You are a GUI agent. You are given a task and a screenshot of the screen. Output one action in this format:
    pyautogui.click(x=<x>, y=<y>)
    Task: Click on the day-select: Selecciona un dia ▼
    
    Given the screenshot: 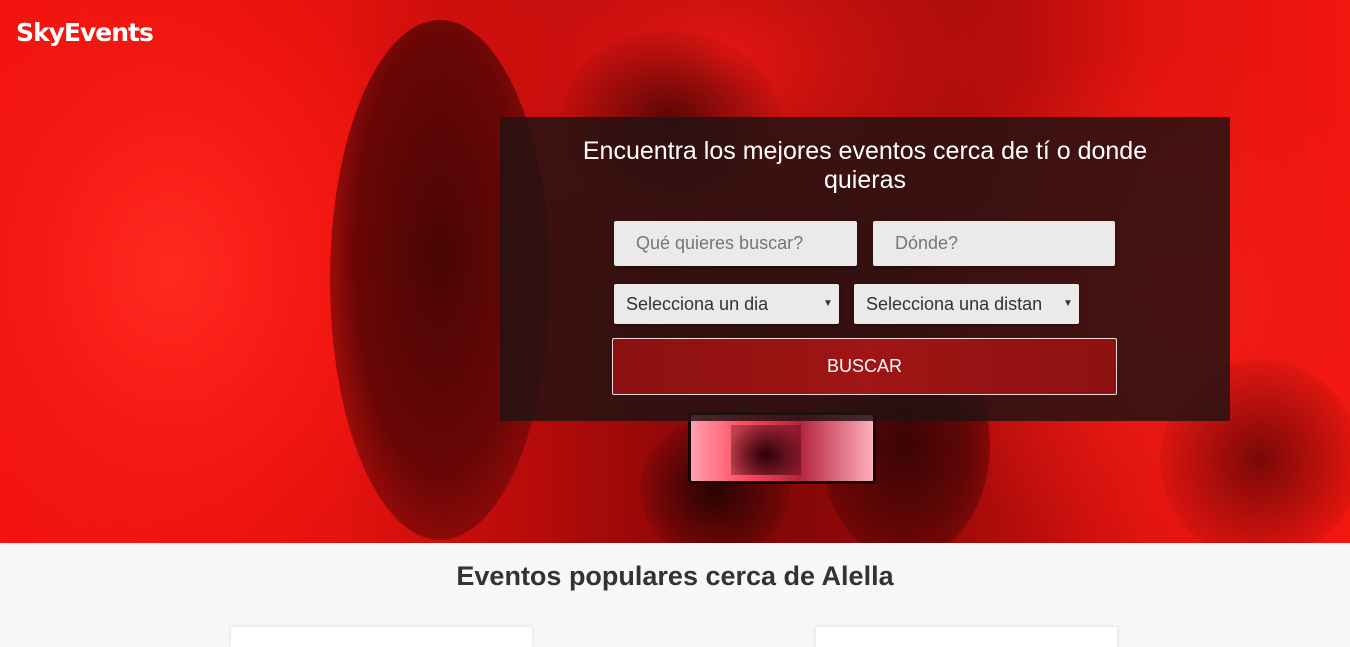 What is the action you would take?
    pyautogui.click(x=726, y=304)
    